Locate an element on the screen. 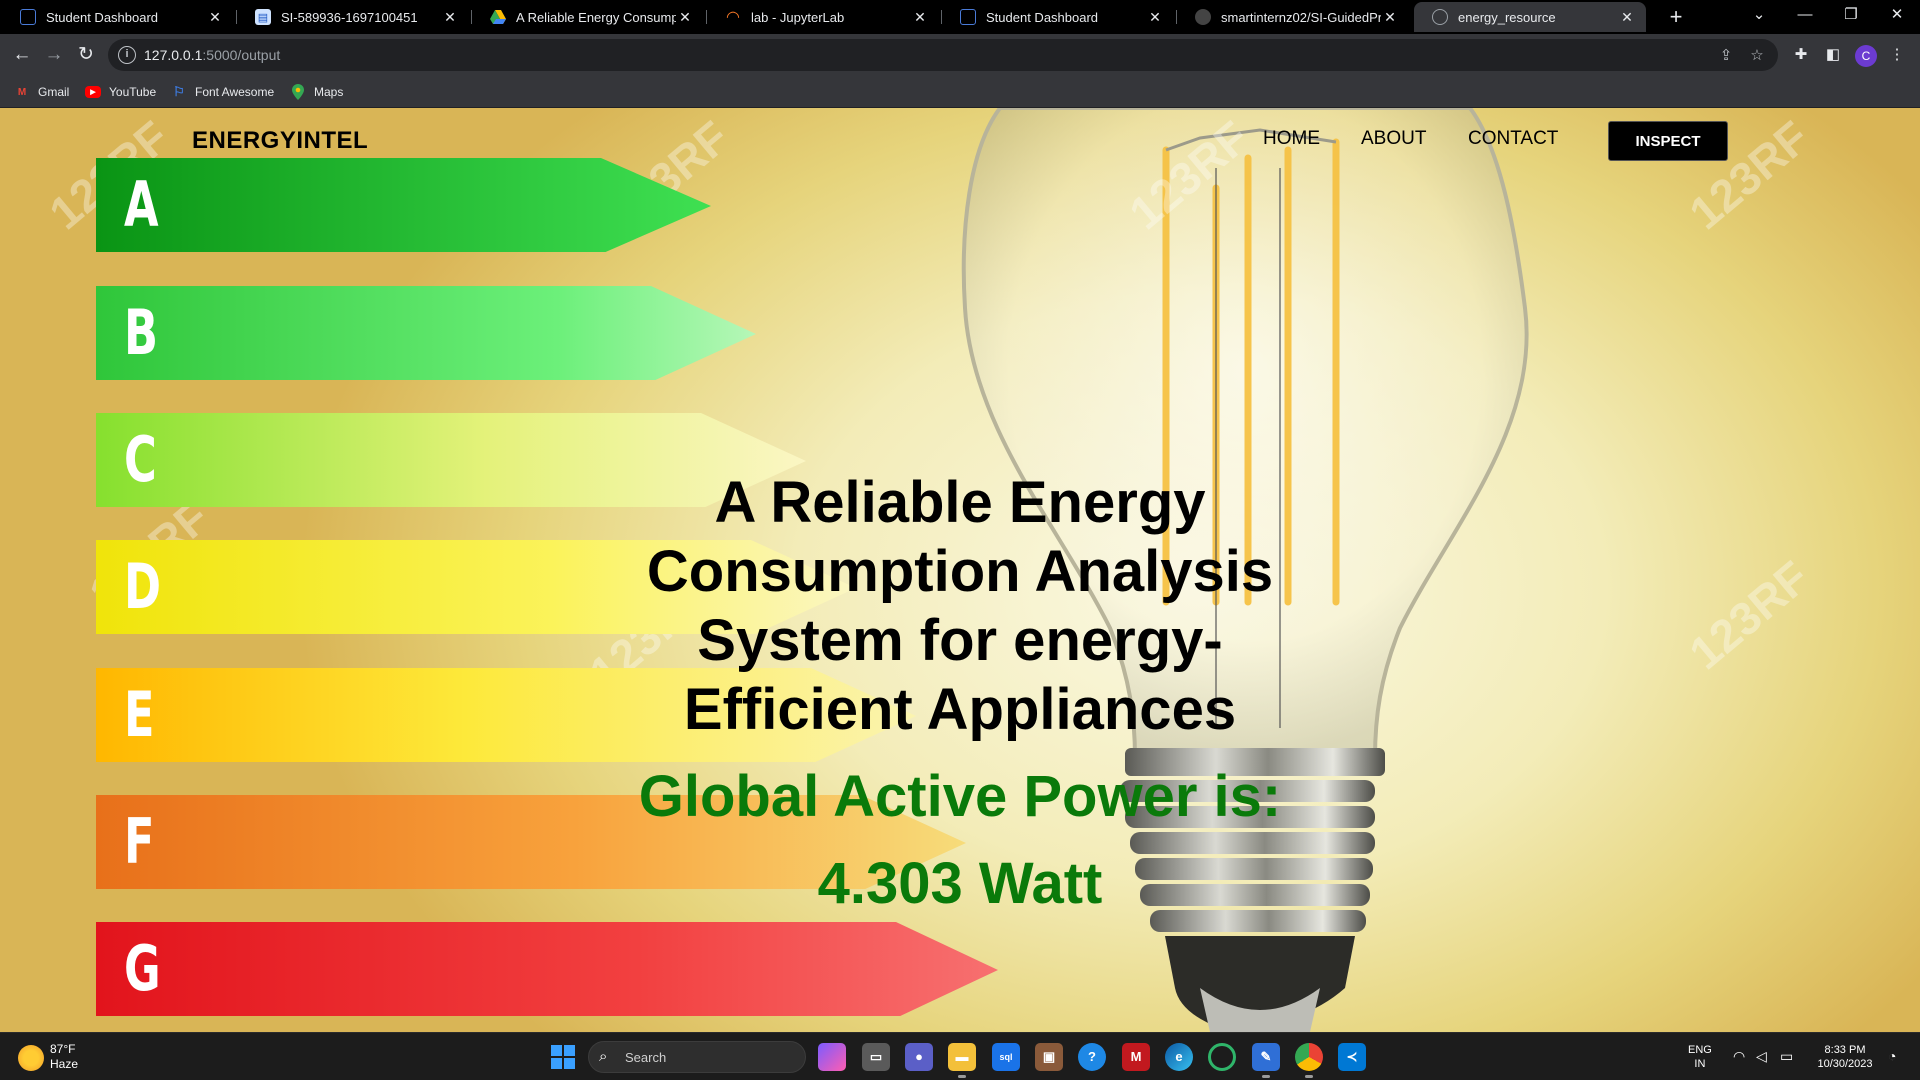 This screenshot has height=1080, width=1920. mcafee-icon: M is located at coordinates (1136, 1057).